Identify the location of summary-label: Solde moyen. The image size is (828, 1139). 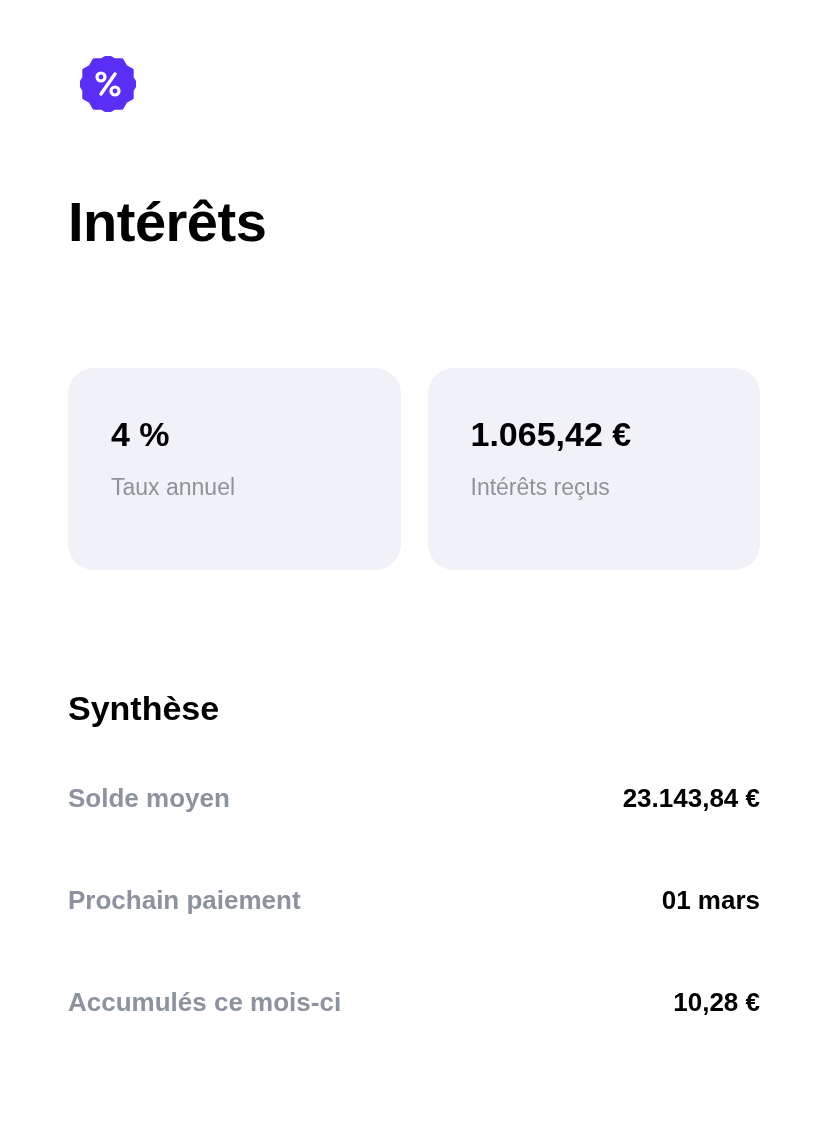
(149, 798).